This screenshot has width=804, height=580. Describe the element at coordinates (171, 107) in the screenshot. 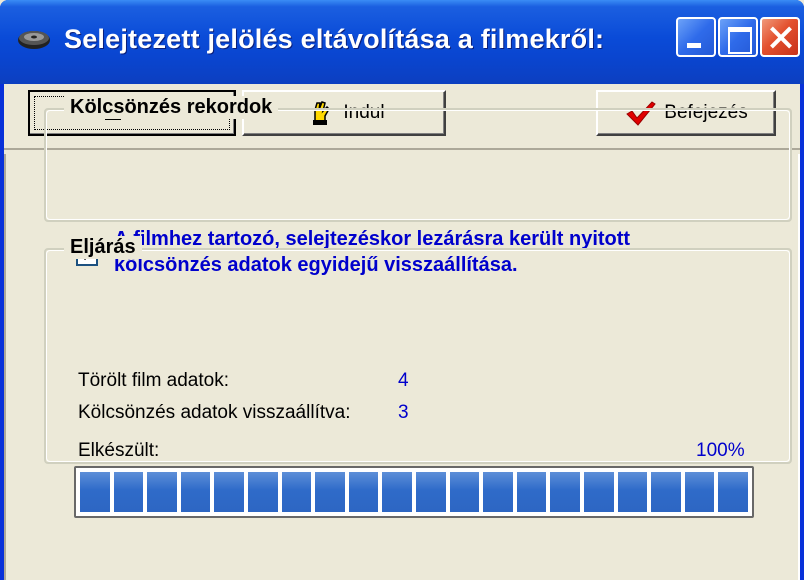

I see `rental-group-title: Kölcsönzés rekordok` at that location.